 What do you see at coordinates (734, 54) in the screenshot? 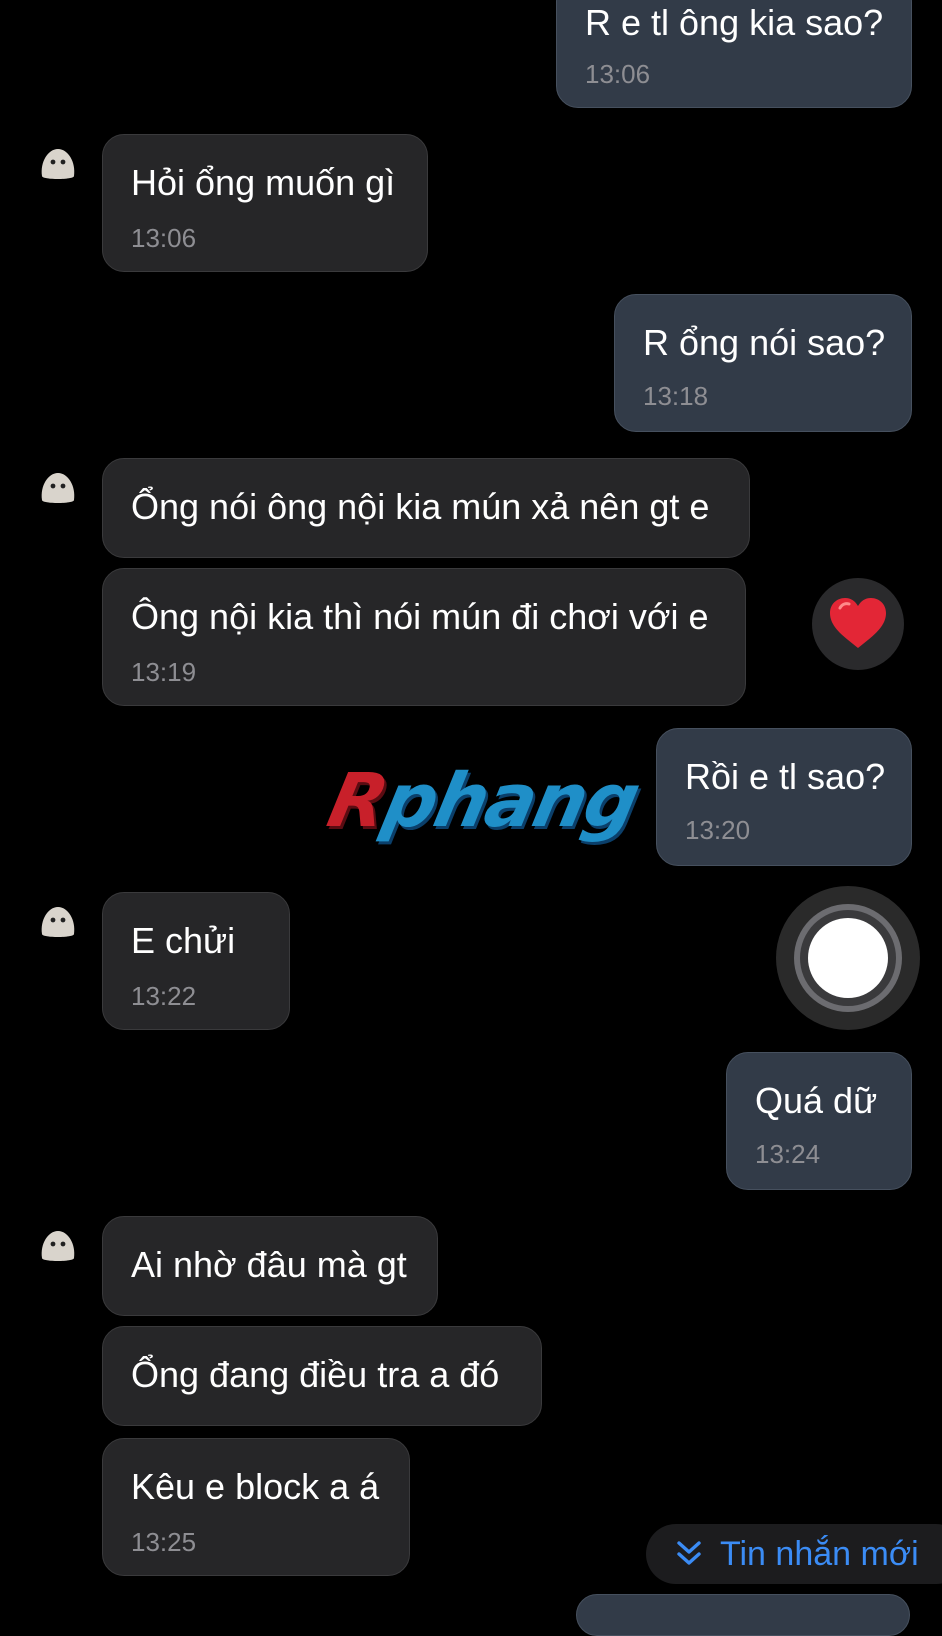
I see `message-outgoing: R e tl ông kia sao? 13:06` at bounding box center [734, 54].